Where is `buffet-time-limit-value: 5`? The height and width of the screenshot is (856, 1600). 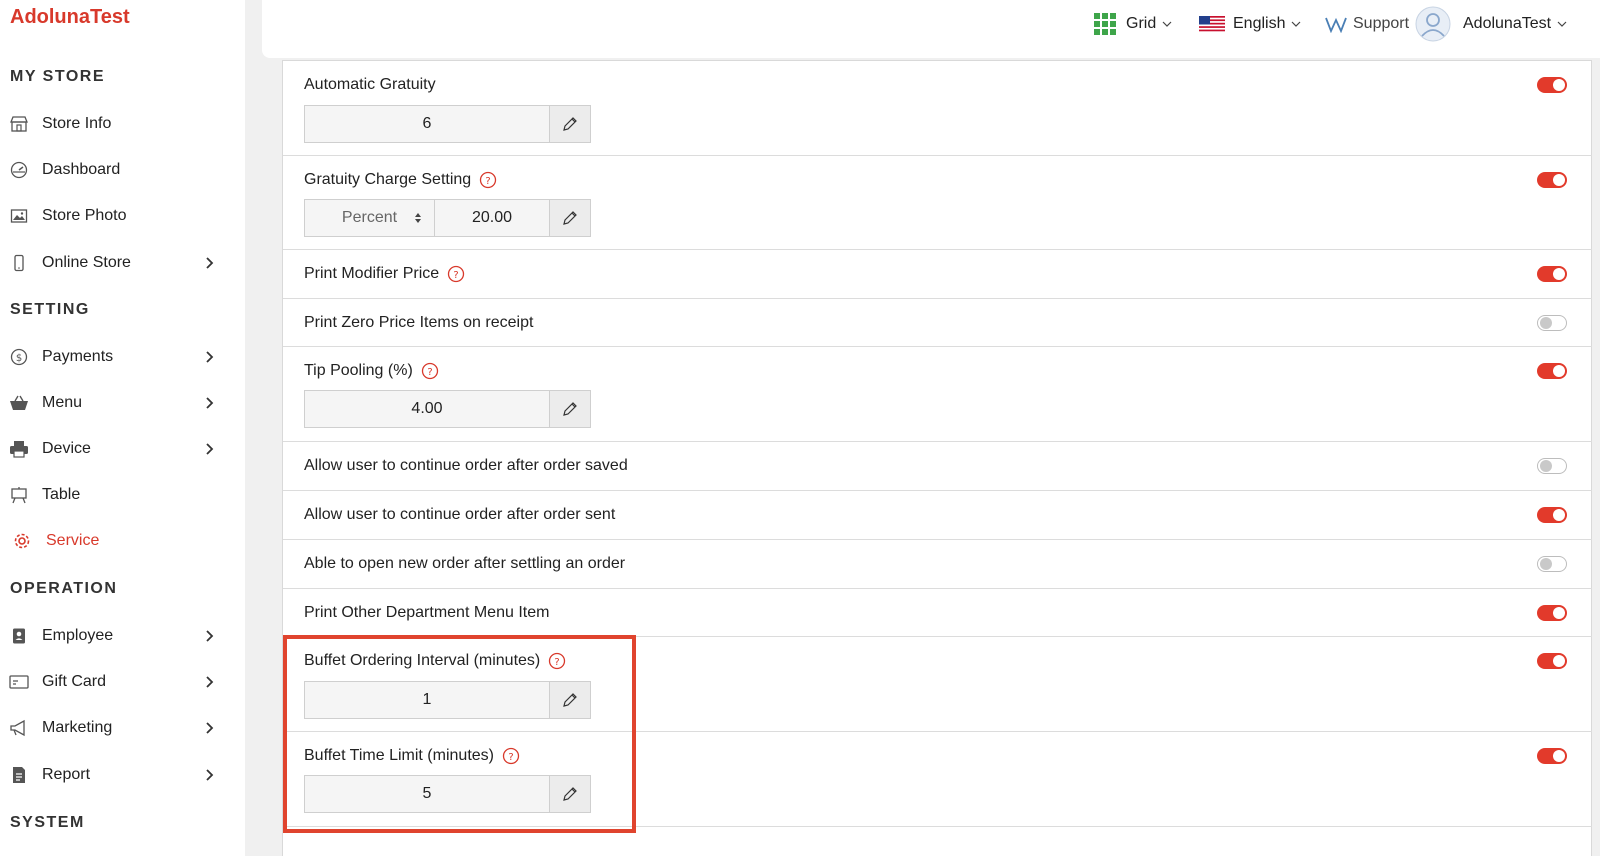 buffet-time-limit-value: 5 is located at coordinates (427, 794).